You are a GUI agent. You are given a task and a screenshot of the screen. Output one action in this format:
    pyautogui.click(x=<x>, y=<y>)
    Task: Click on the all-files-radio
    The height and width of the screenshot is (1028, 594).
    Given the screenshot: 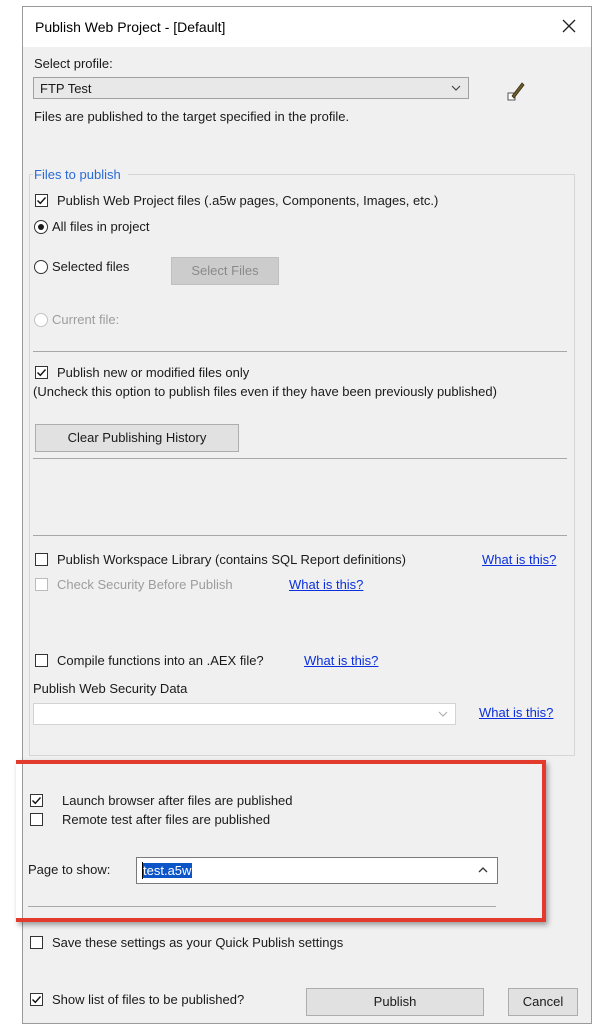 What is the action you would take?
    pyautogui.click(x=41, y=227)
    